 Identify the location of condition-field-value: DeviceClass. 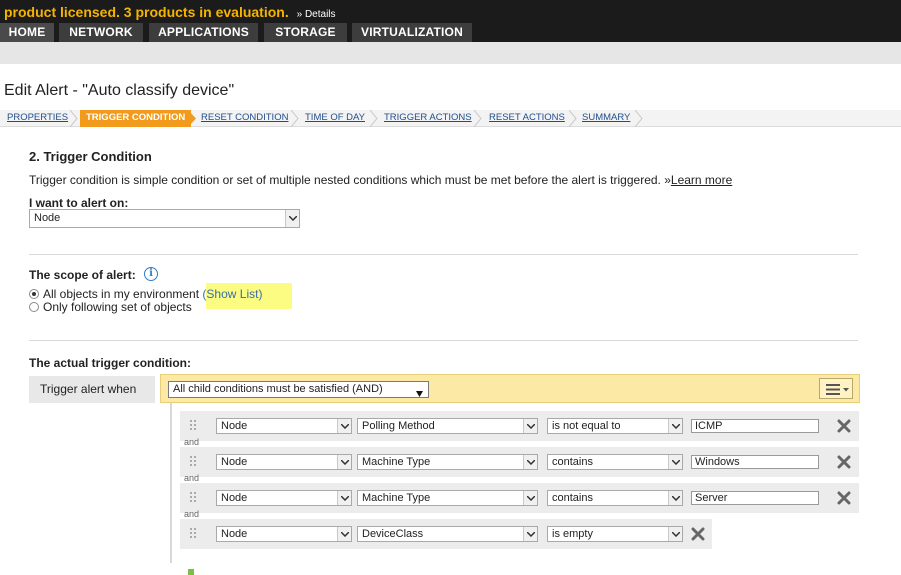
(393, 534).